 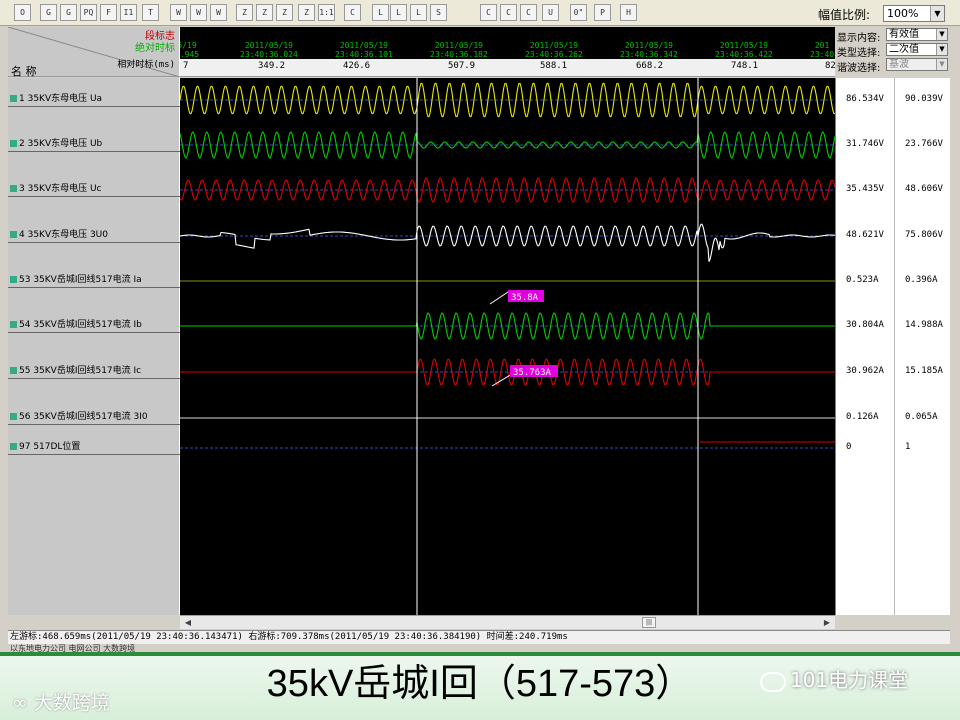 What do you see at coordinates (364, 54) in the screenshot?
I see `timeline-time: 23:40:36.101` at bounding box center [364, 54].